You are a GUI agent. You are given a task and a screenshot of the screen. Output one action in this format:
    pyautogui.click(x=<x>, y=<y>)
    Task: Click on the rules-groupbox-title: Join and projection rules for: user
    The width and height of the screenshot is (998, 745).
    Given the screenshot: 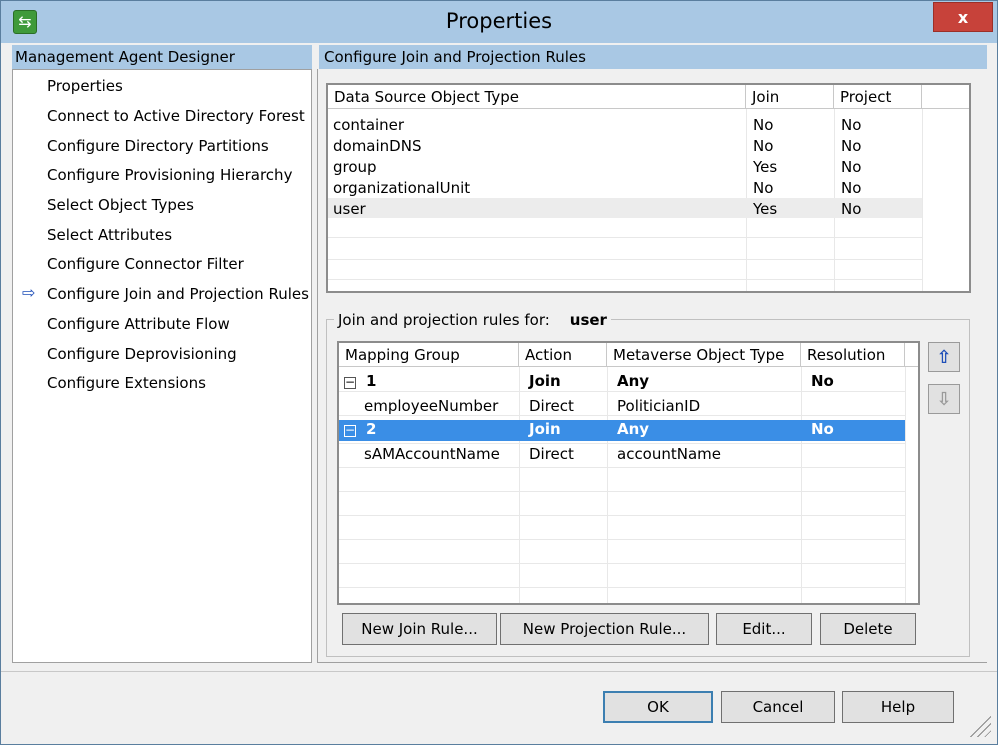 What is the action you would take?
    pyautogui.click(x=472, y=320)
    